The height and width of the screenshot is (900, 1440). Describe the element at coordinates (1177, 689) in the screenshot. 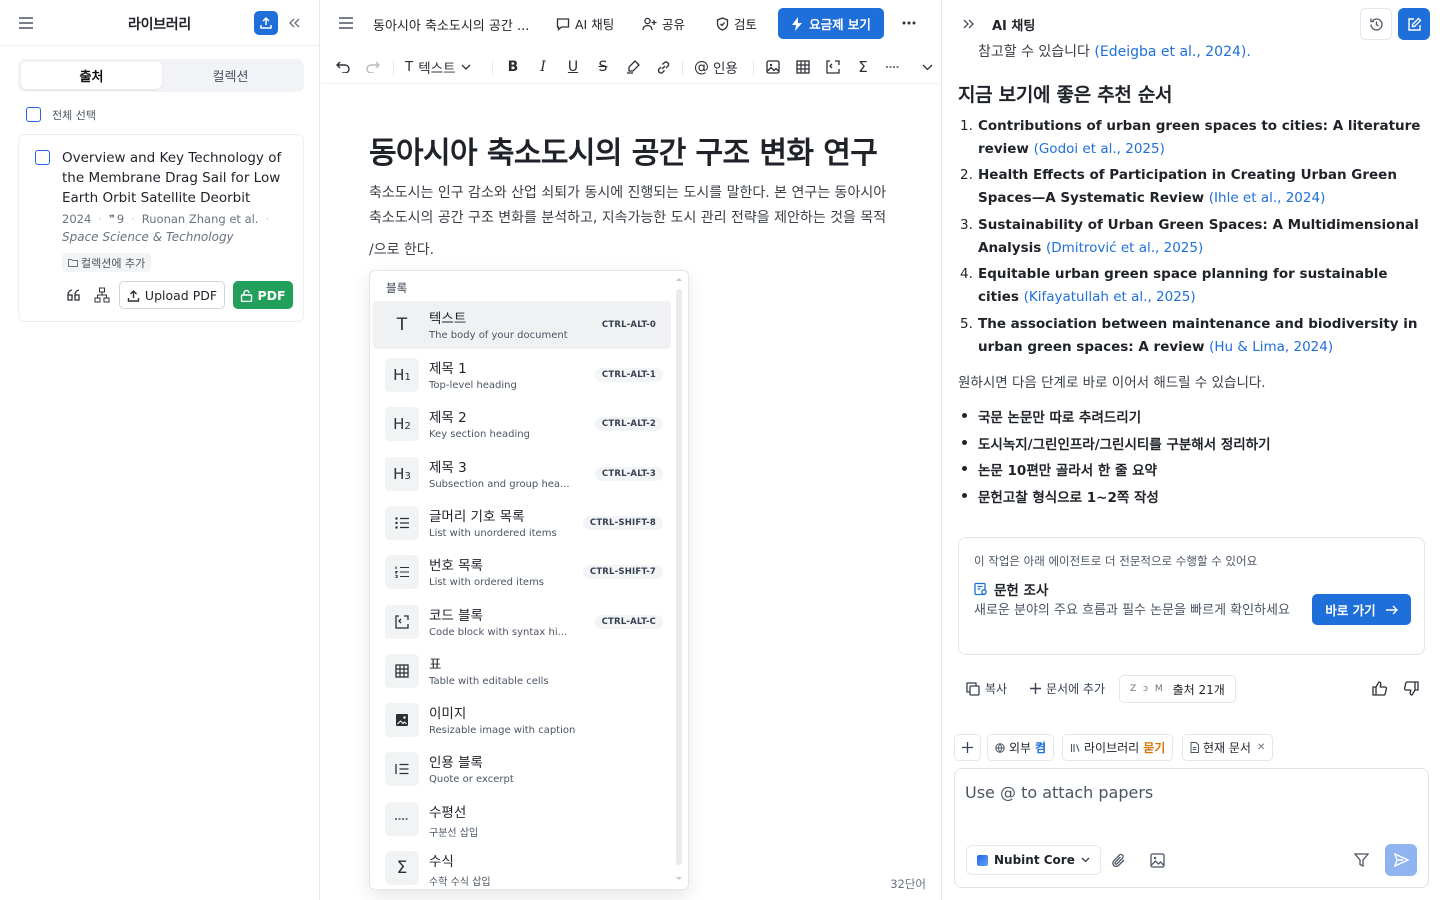

I see `sources-button: Z ↄ M 출처 21개` at that location.